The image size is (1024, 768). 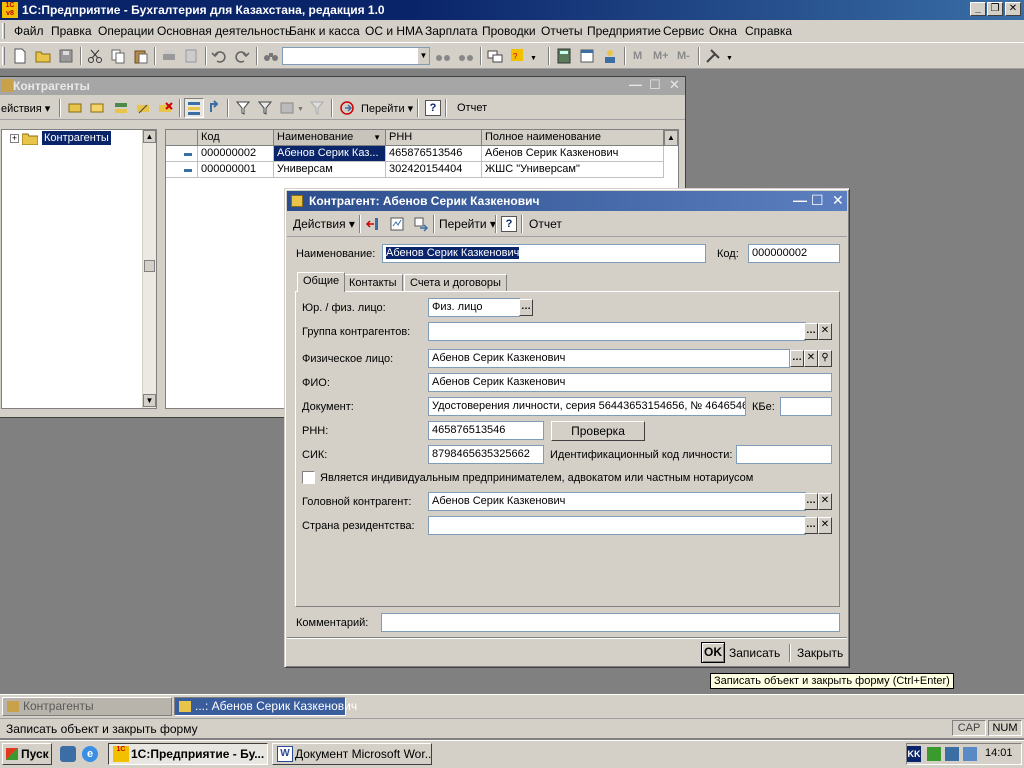 I want to click on rnn-field: 465876513546, so click(x=486, y=430).